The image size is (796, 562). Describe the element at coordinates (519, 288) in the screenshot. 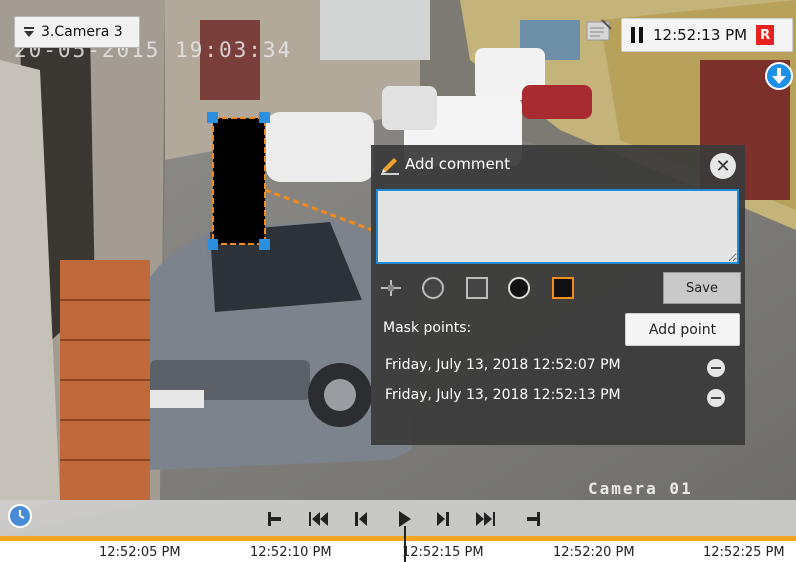

I see `filled-circle-tool-icon` at that location.